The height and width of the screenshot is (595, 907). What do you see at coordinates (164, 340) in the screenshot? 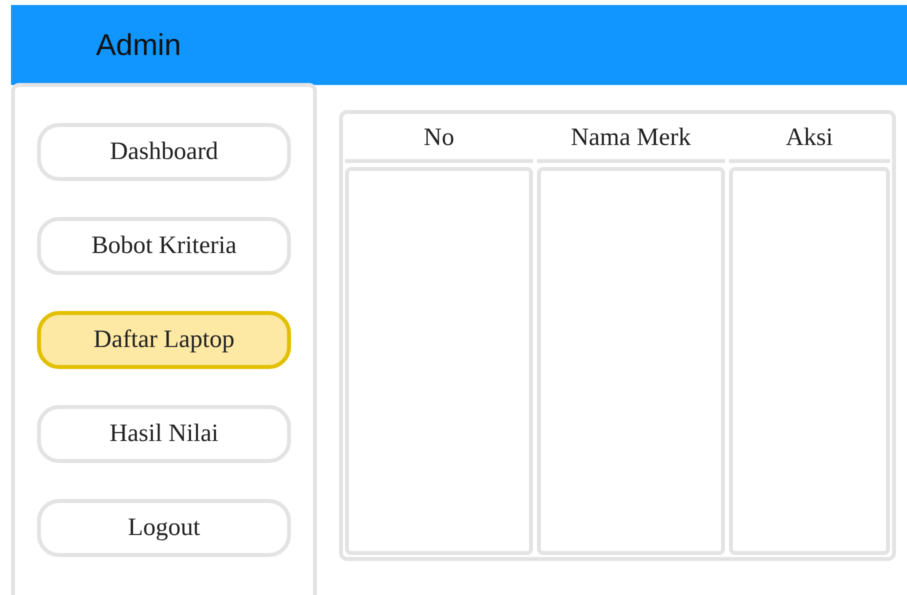
I see `sidebar-item: Daftar Laptop` at bounding box center [164, 340].